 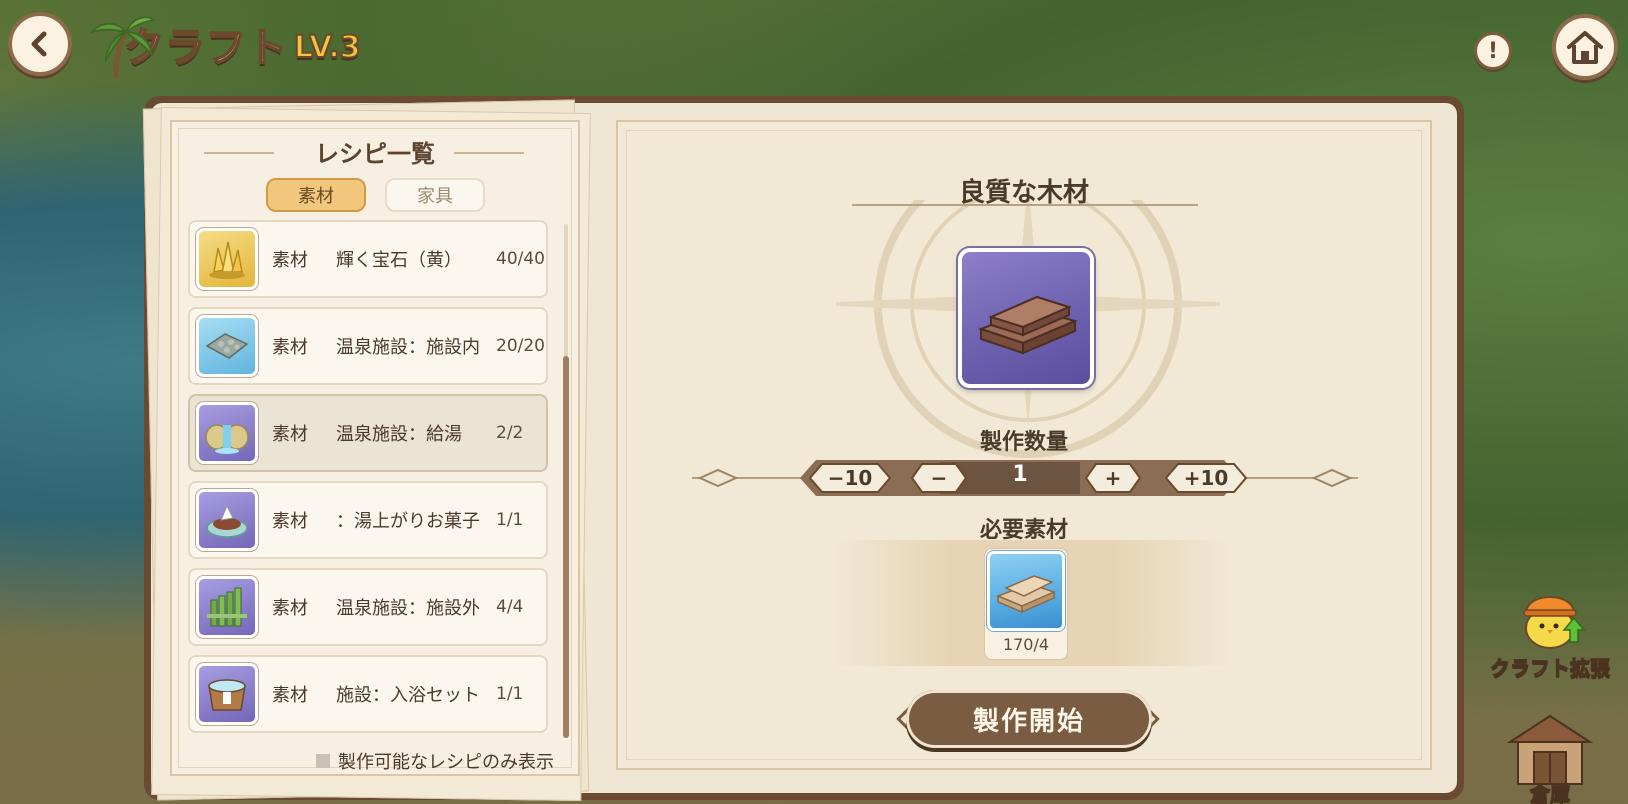 I want to click on start-craft-button: 製作開始, so click(x=1029, y=719).